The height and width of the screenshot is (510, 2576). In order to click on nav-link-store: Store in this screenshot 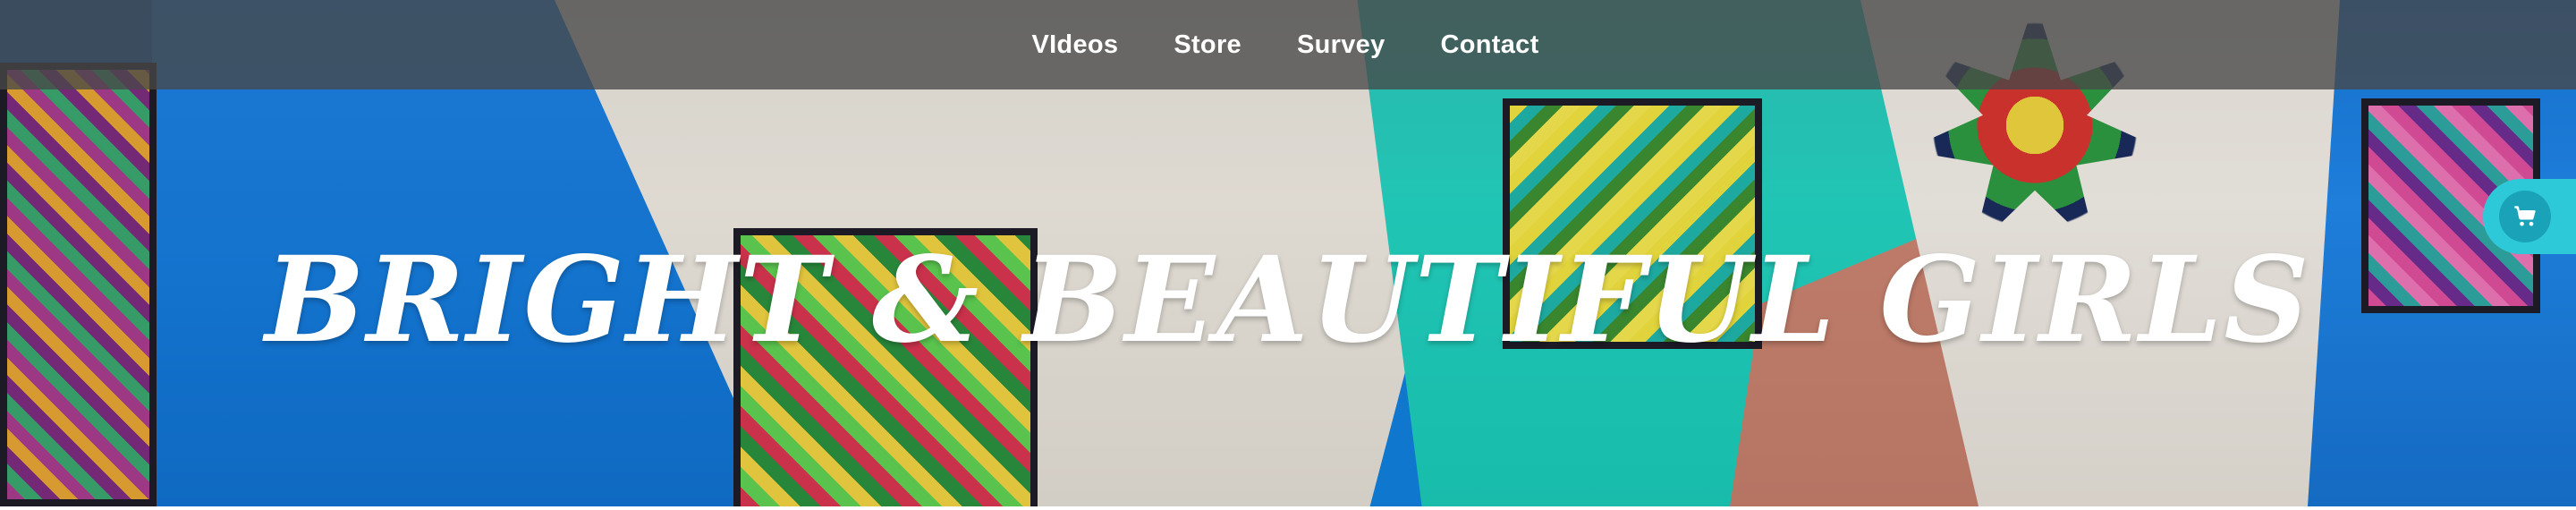, I will do `click(1207, 45)`.